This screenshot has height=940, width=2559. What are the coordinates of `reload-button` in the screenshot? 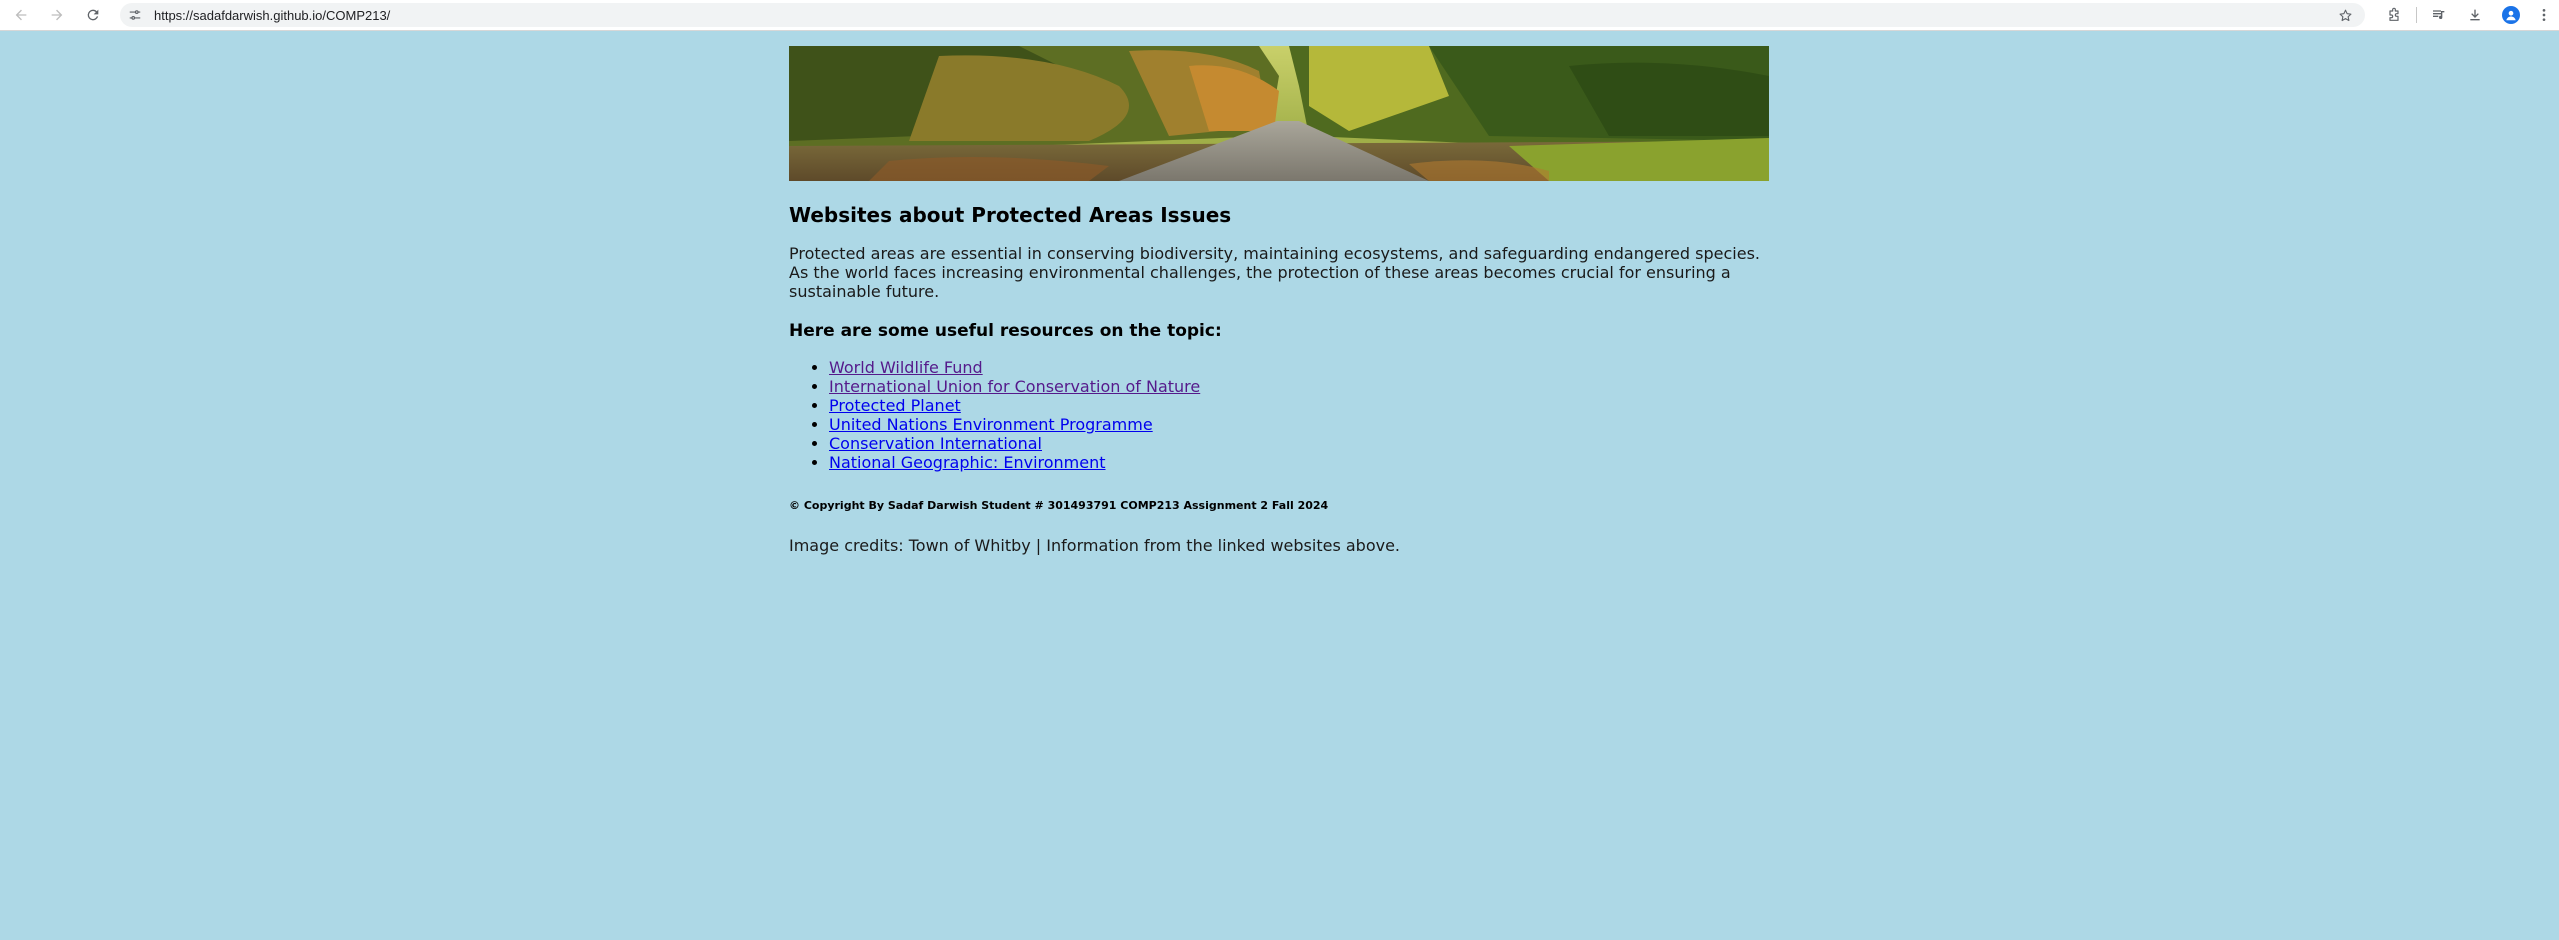 It's located at (93, 15).